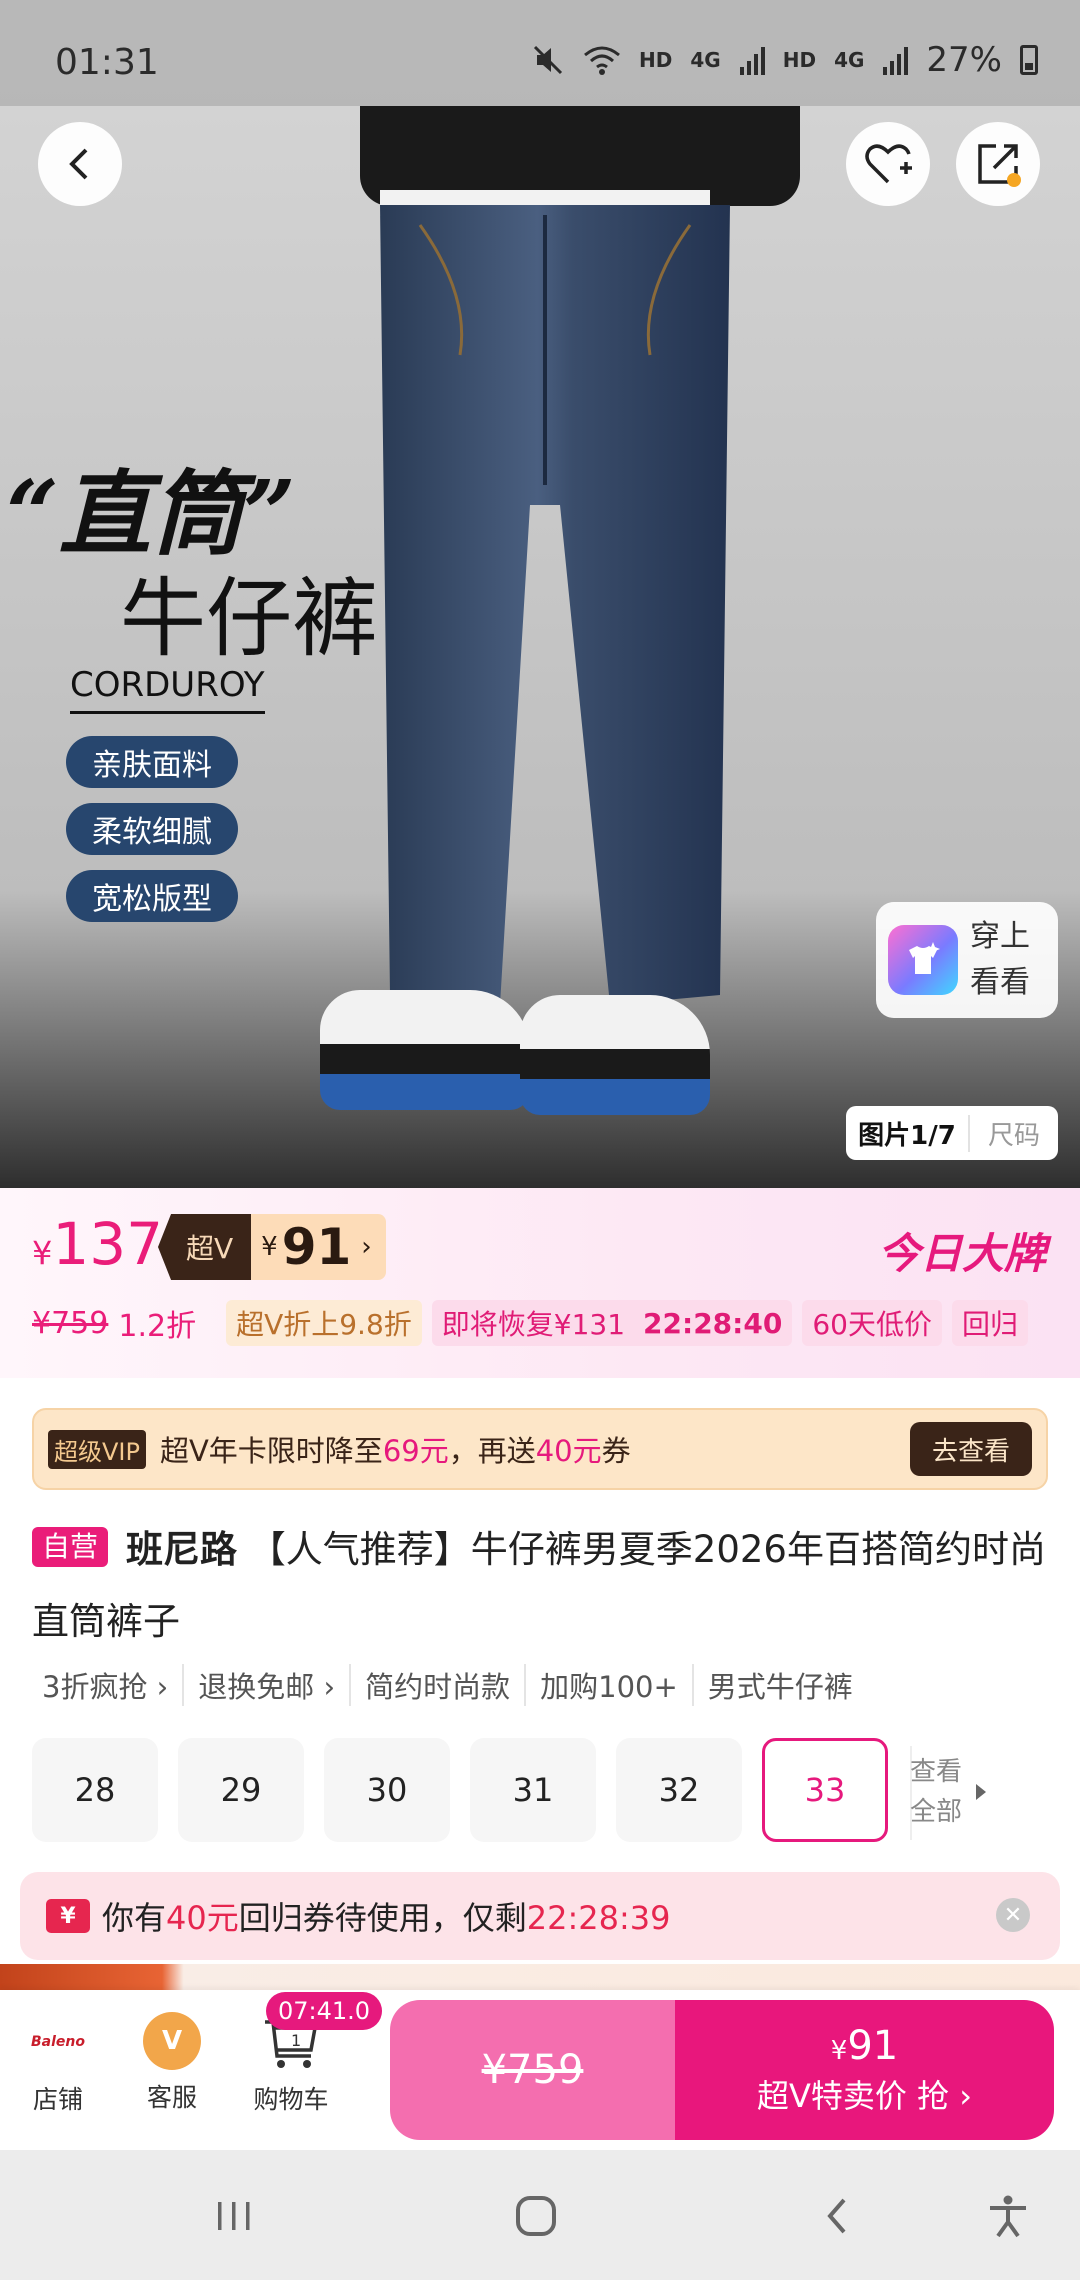 The width and height of the screenshot is (1080, 2280). Describe the element at coordinates (908, 1133) in the screenshot. I see `tab-images: 图片1/7` at that location.